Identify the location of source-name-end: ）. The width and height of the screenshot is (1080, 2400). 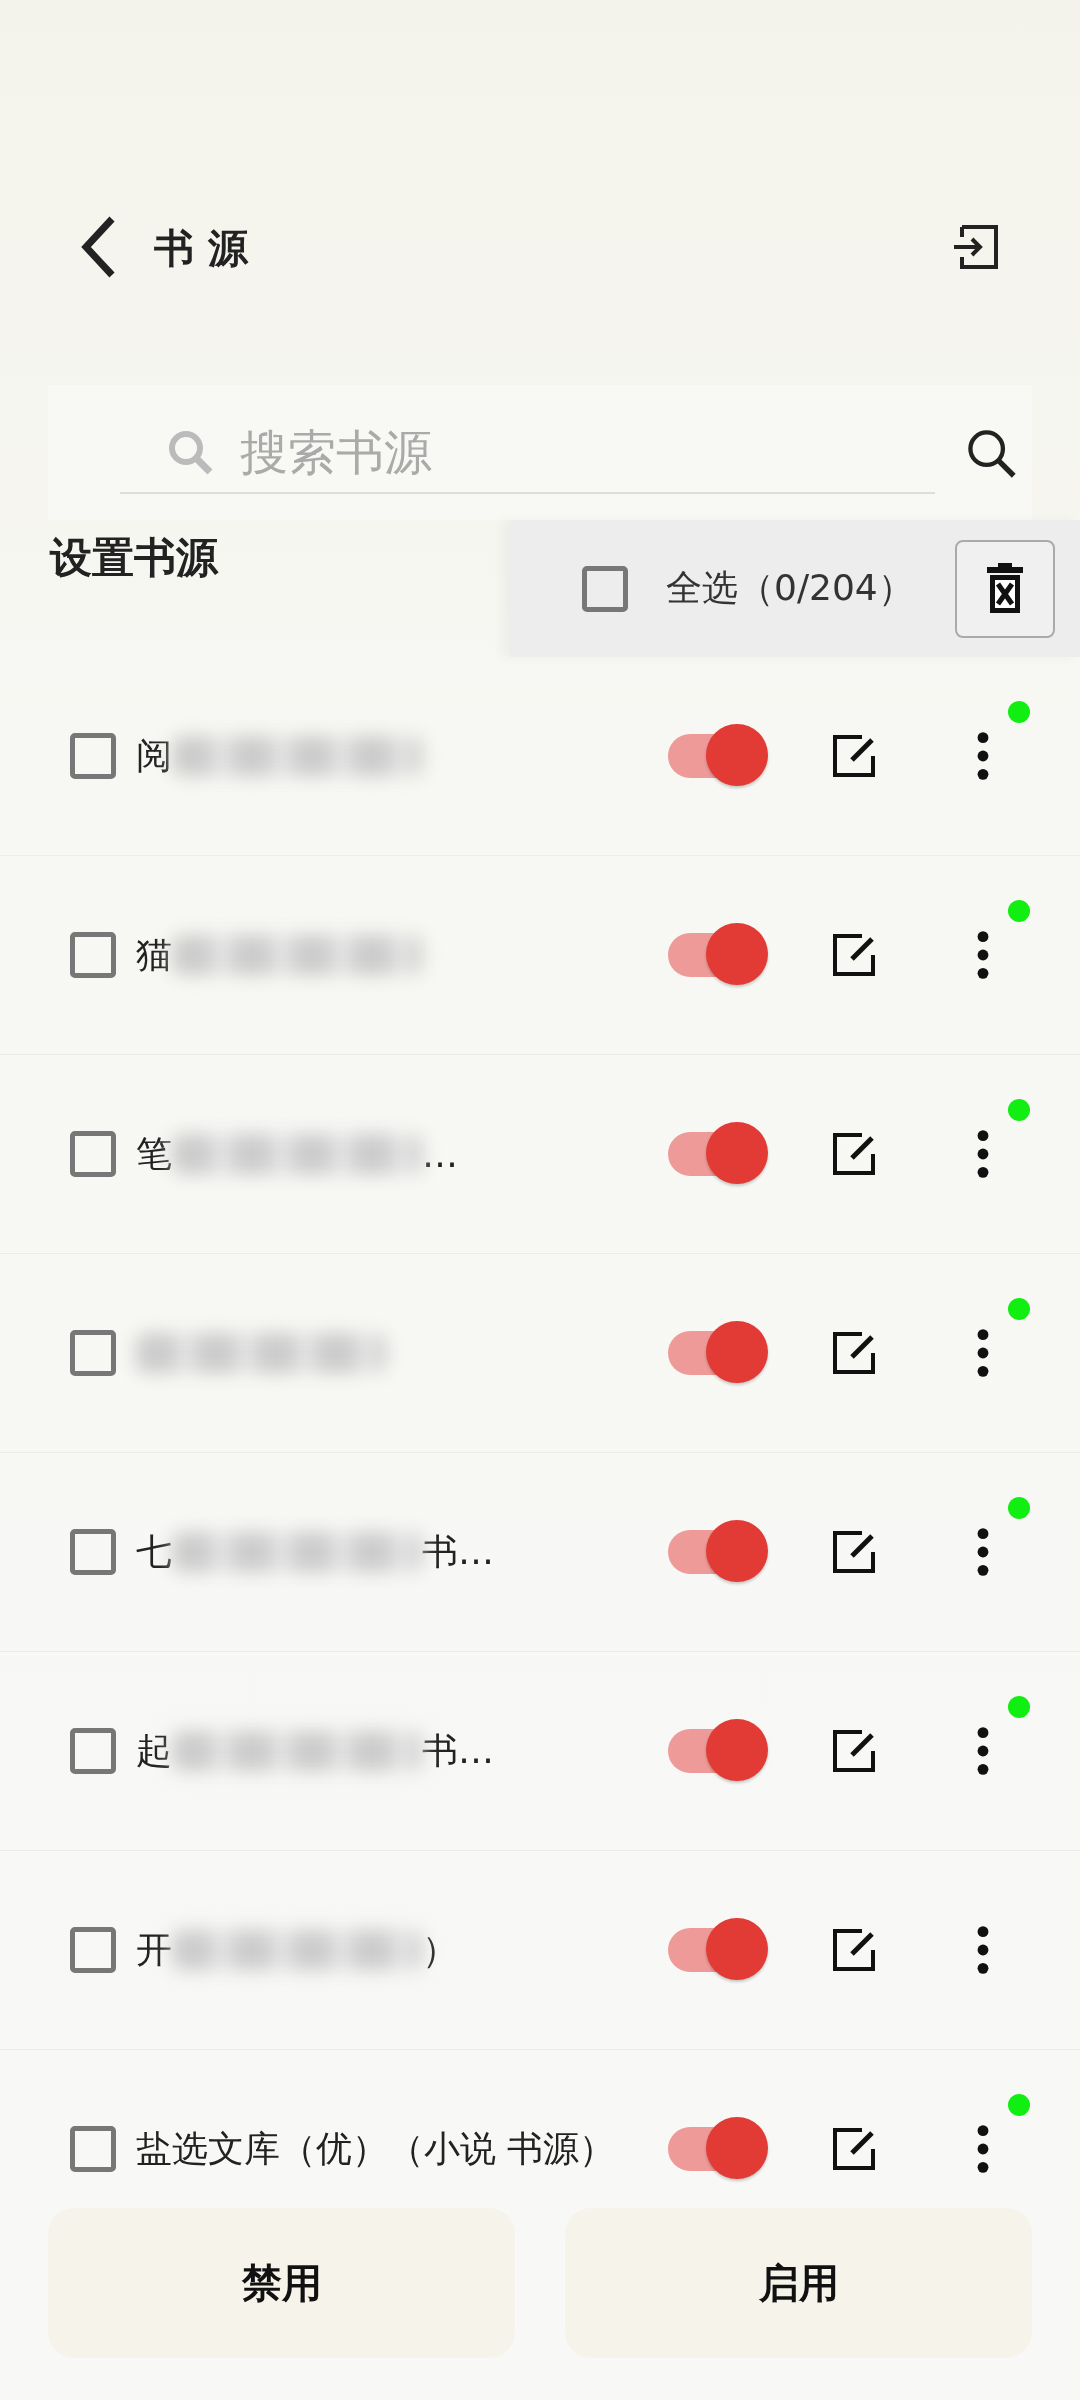
(440, 1949).